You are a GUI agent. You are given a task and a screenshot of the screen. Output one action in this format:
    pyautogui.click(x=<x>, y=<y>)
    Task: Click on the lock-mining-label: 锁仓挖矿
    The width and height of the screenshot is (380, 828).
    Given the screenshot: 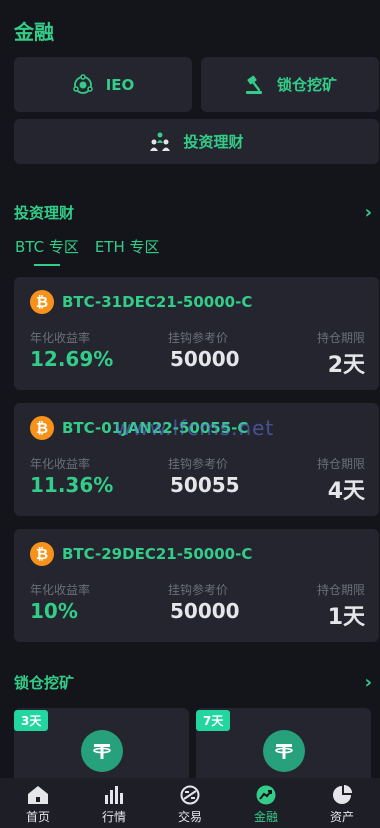 What is the action you would take?
    pyautogui.click(x=306, y=85)
    